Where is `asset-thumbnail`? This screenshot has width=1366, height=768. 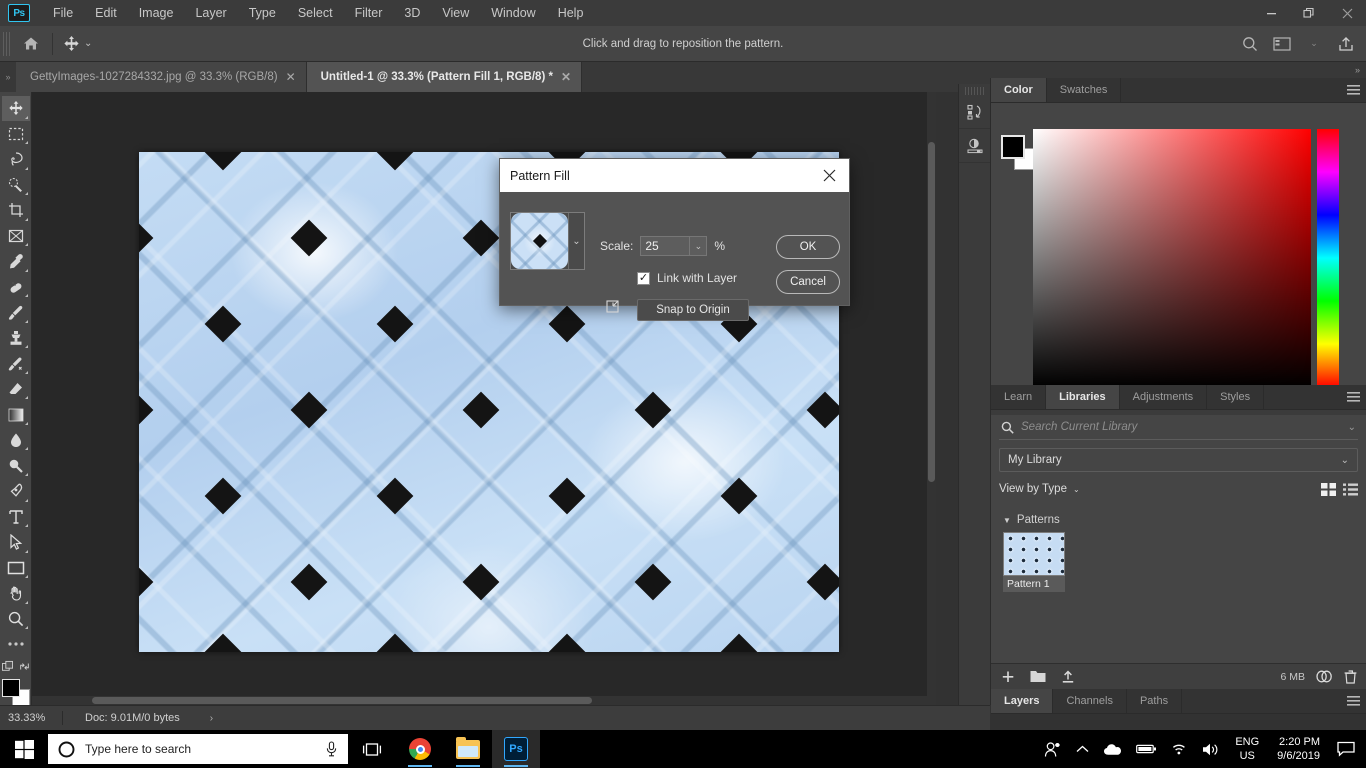 asset-thumbnail is located at coordinates (1034, 554).